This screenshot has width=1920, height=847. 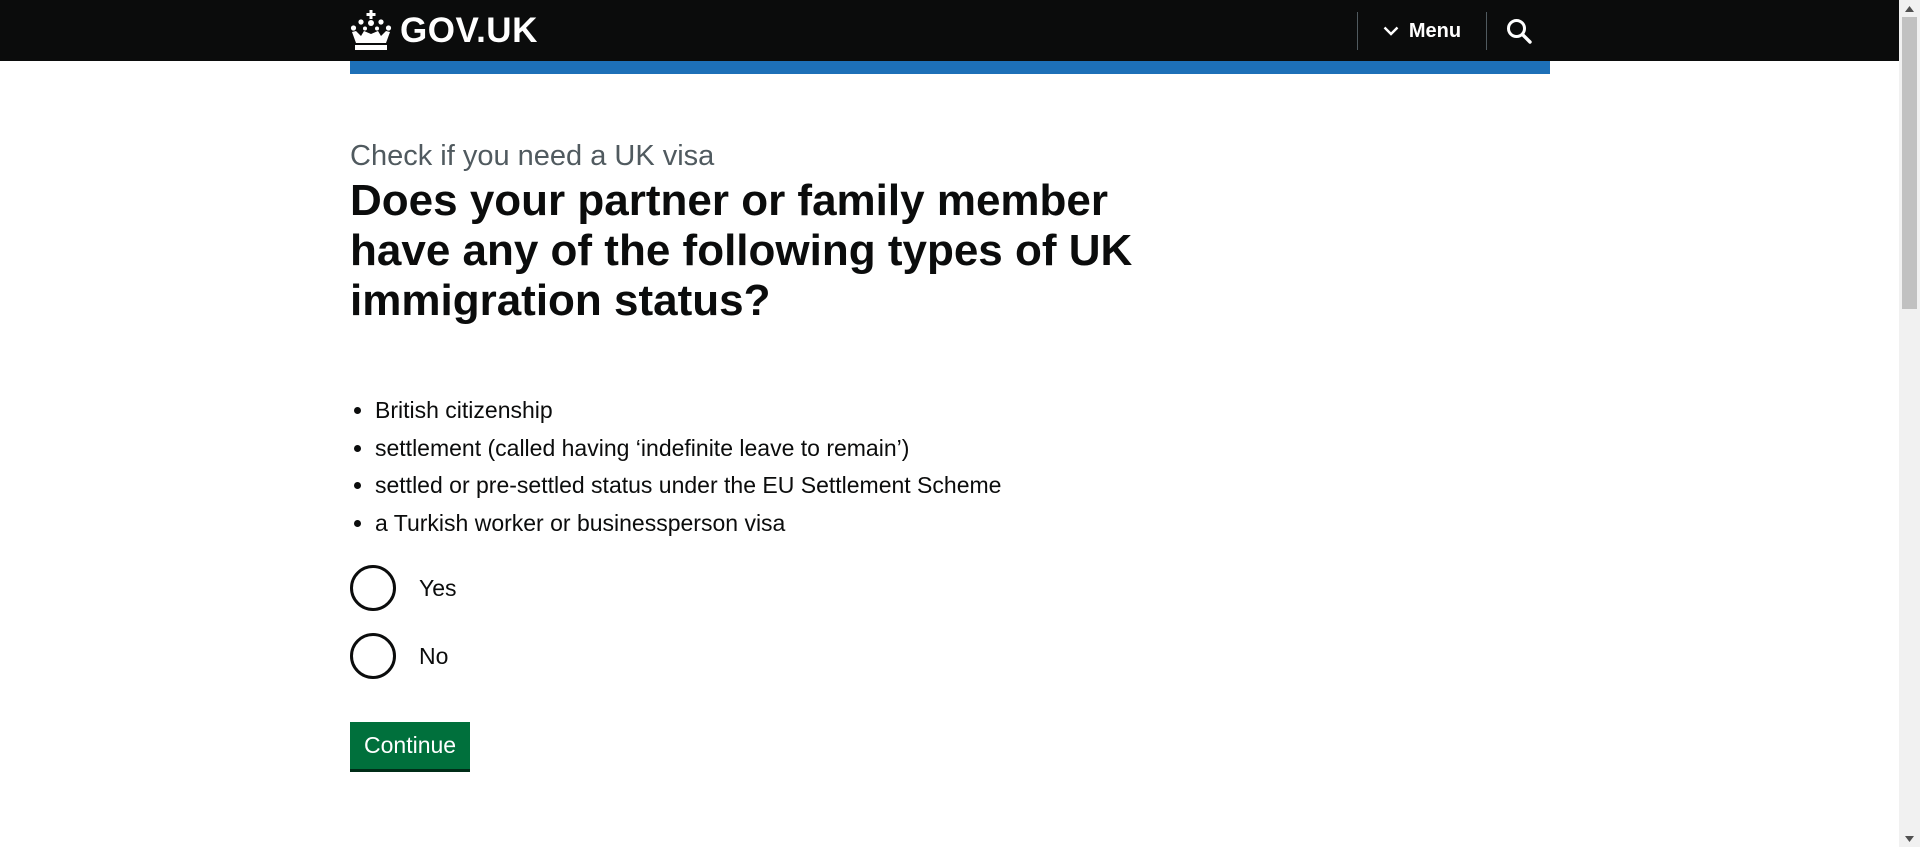 What do you see at coordinates (1435, 30) in the screenshot?
I see `menu-label: Menu` at bounding box center [1435, 30].